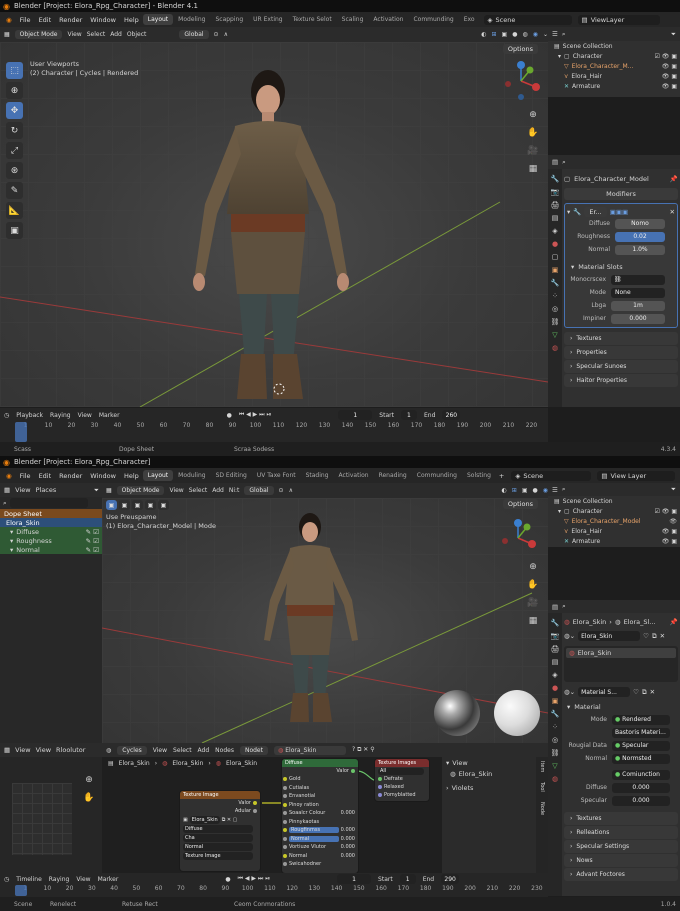 The width and height of the screenshot is (680, 911). Describe the element at coordinates (393, 475) in the screenshot. I see `tab-rendering: Renading` at that location.